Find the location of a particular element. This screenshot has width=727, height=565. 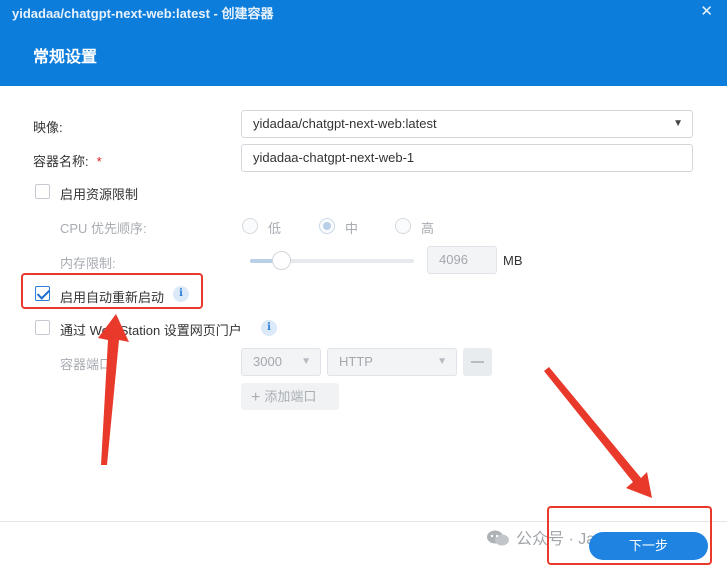

cpu-priority-low-label: 低 is located at coordinates (275, 228).